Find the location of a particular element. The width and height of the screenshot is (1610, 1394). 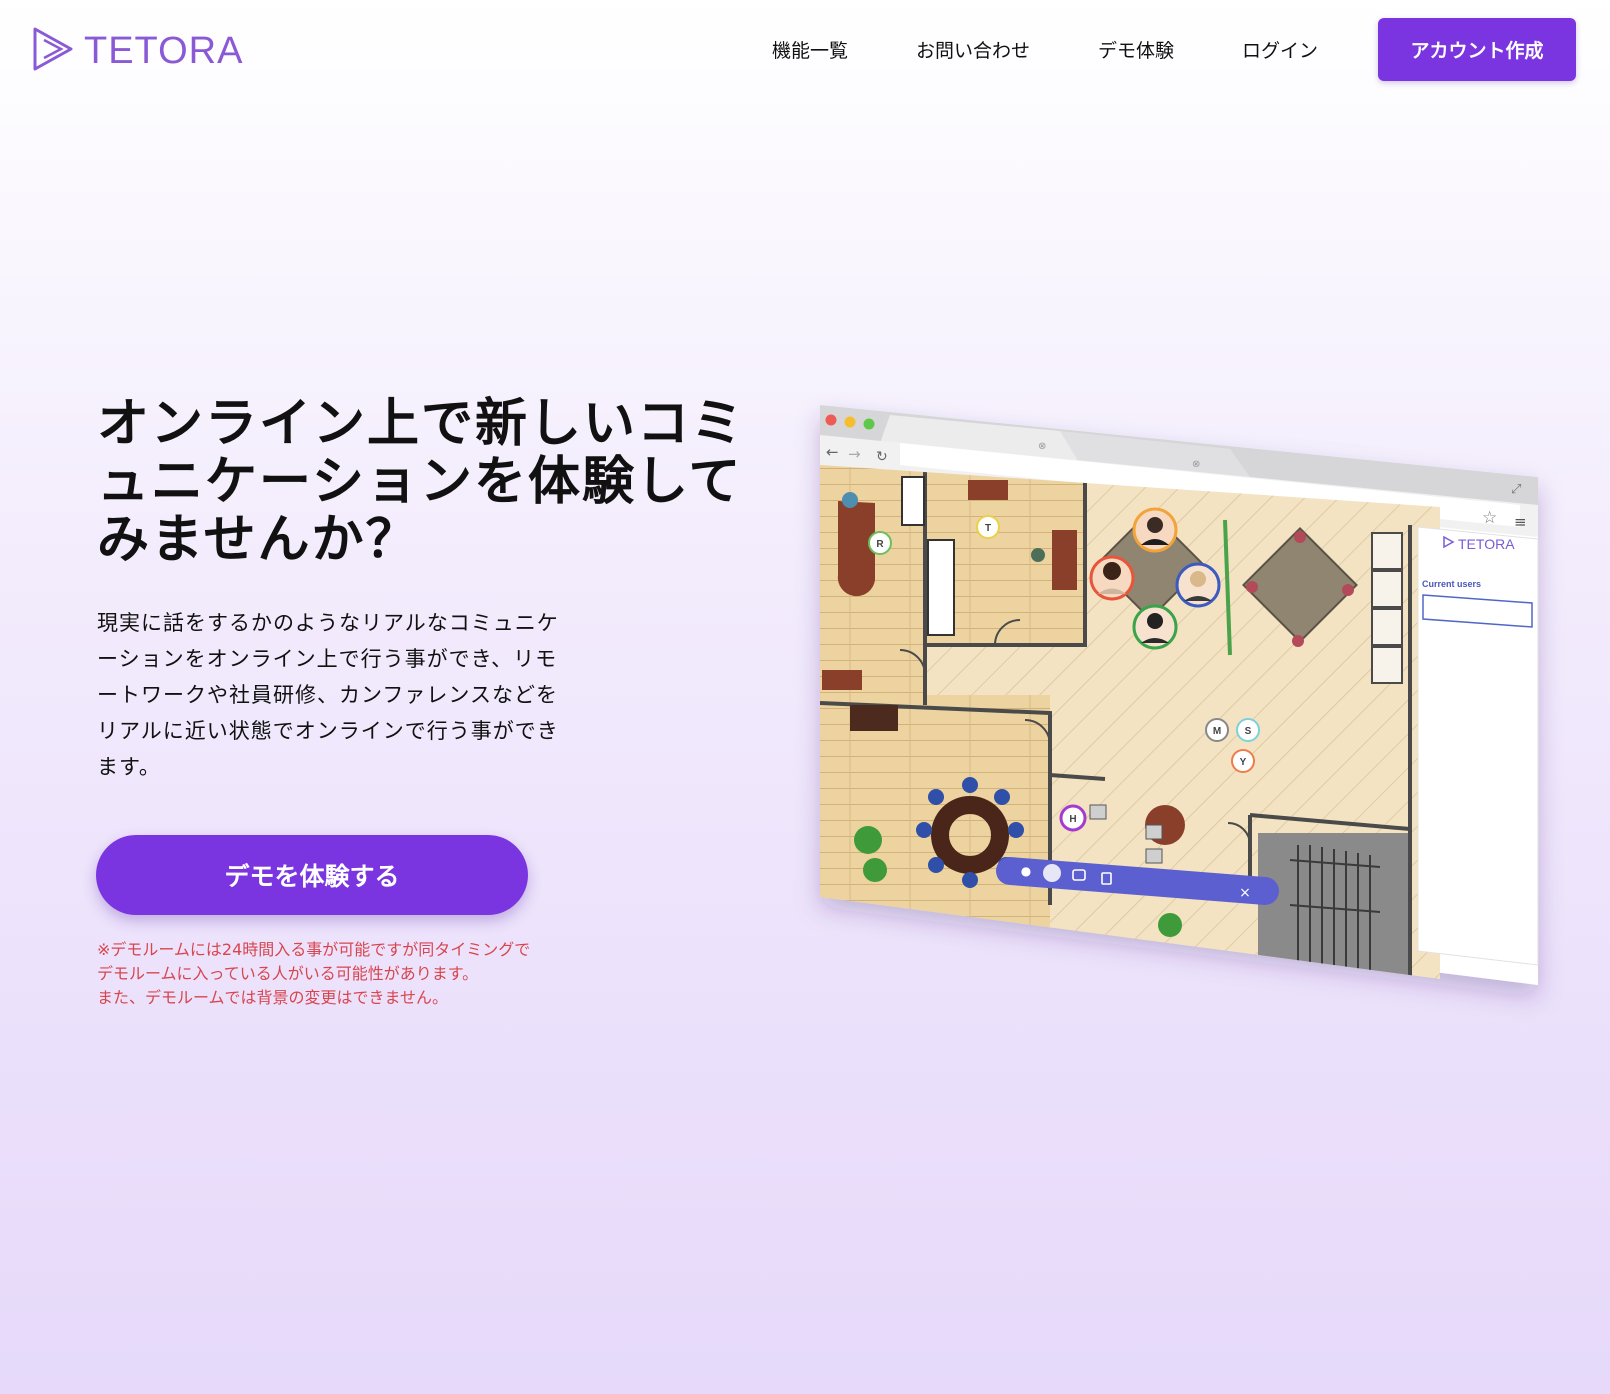

hero-title-line: オンライン上で新しいコミ is located at coordinates (421, 424).